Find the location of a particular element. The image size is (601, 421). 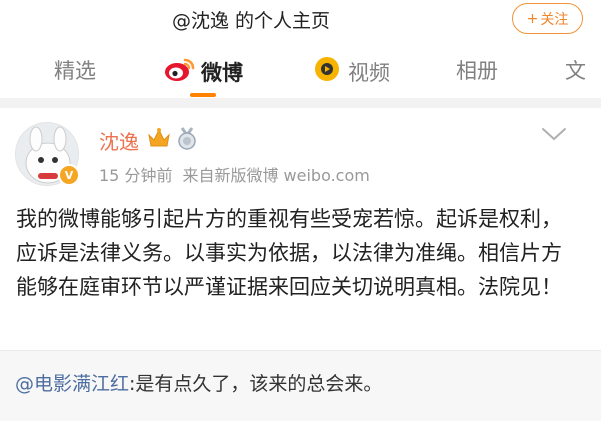

post-meta: 15 分钟前 来自新版微博 weibo.com is located at coordinates (234, 174).